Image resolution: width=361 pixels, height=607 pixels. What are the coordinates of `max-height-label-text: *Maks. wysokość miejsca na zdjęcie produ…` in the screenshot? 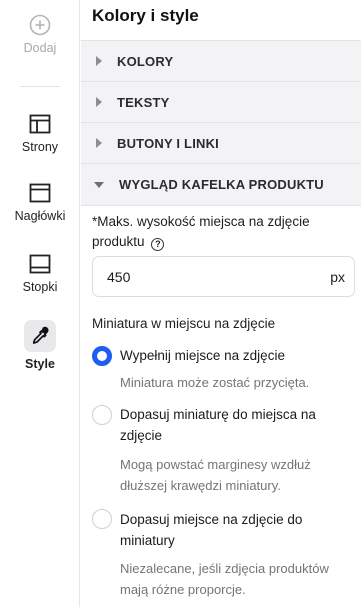 It's located at (201, 231).